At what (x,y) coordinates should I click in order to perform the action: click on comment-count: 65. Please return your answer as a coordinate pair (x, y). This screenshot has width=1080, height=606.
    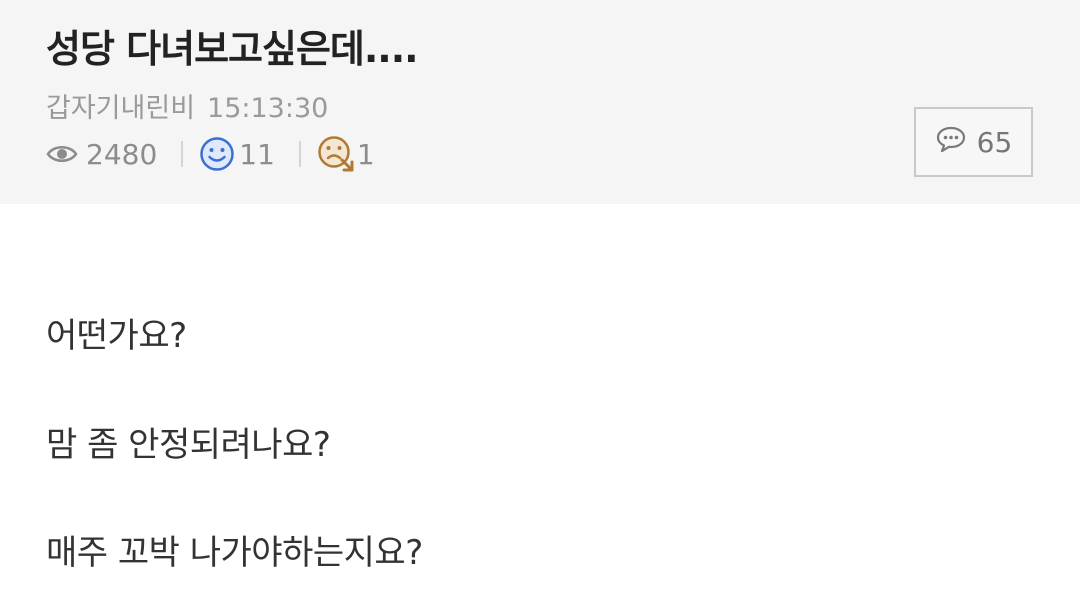
    Looking at the image, I should click on (994, 142).